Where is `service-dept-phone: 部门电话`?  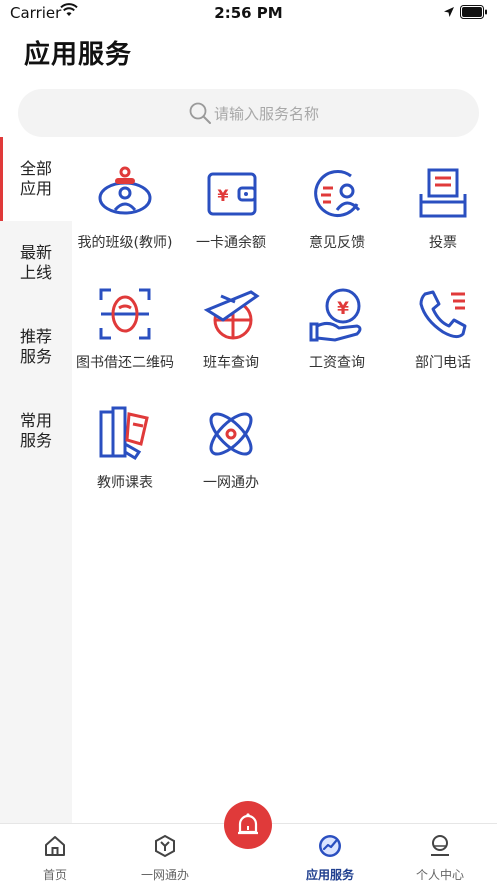
service-dept-phone: 部门电话 is located at coordinates (443, 339).